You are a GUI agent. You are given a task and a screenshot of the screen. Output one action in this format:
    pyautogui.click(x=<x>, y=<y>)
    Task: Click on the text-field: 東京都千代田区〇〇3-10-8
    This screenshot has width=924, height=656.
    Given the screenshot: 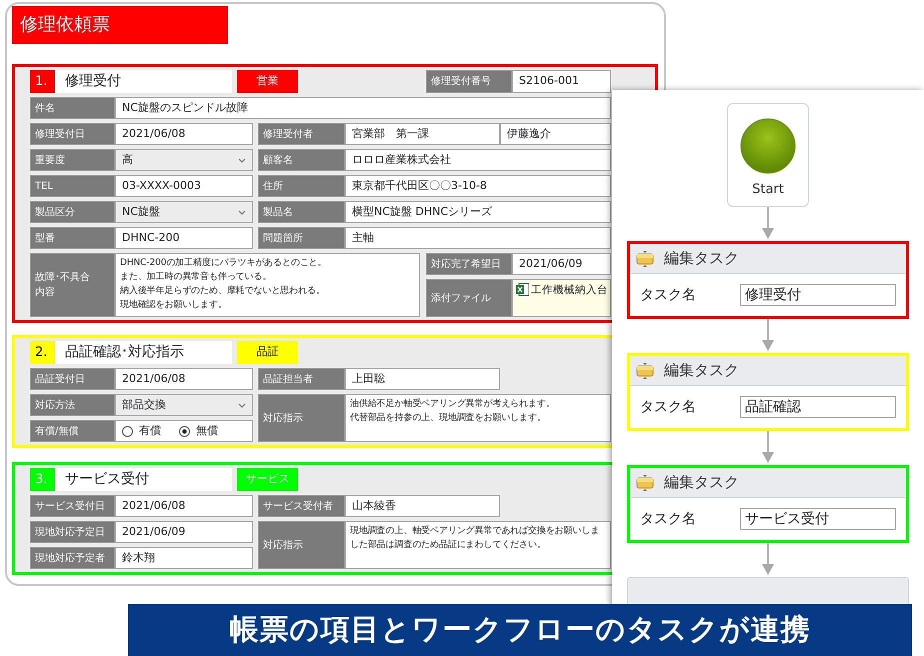 What is the action you would take?
    pyautogui.click(x=478, y=186)
    